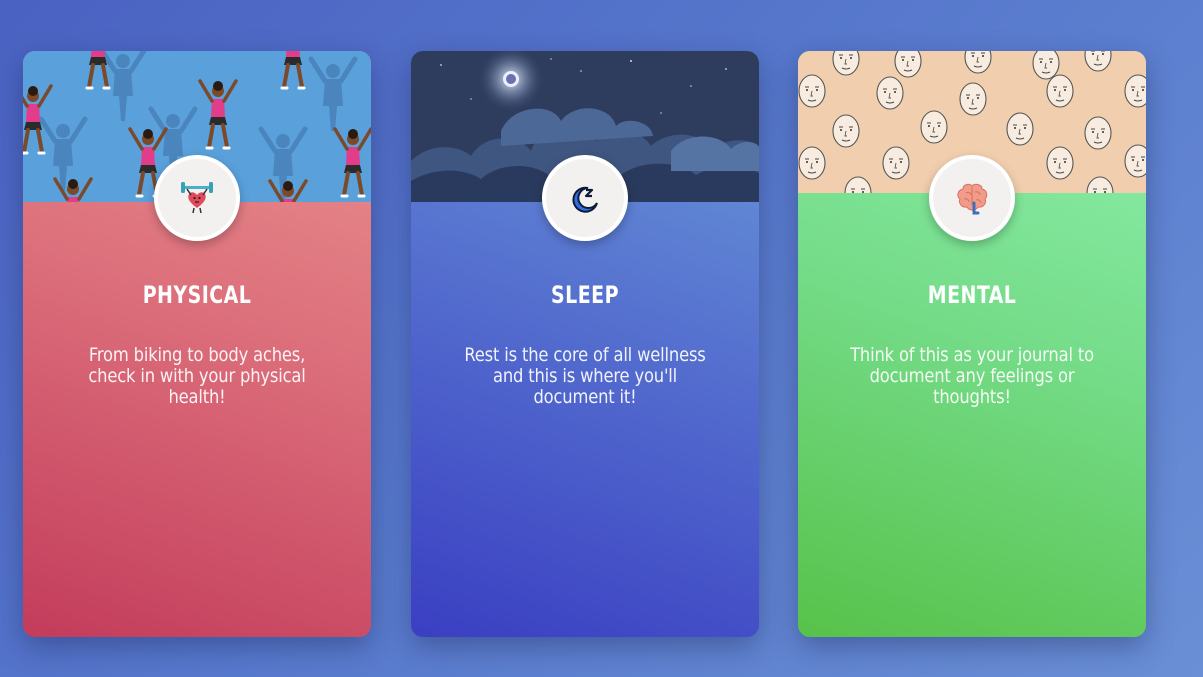 The width and height of the screenshot is (1203, 677). Describe the element at coordinates (197, 198) in the screenshot. I see `weightlifting-heart-icon` at that location.